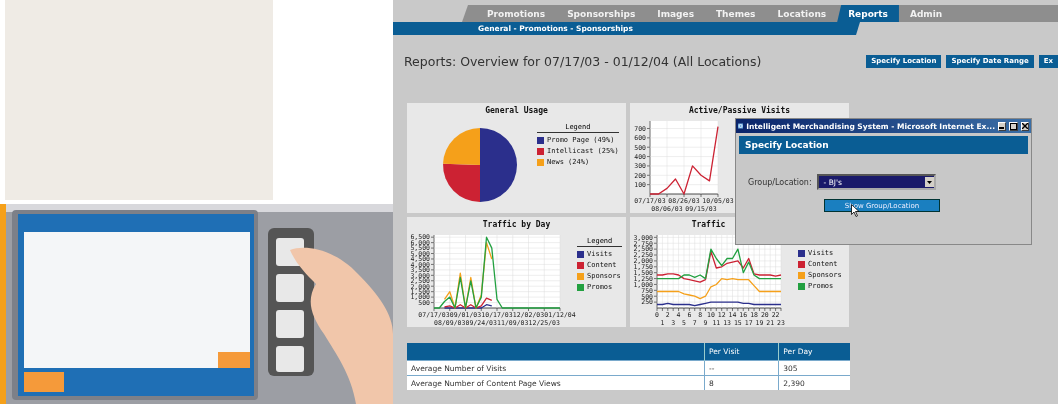 Image resolution: width=1058 pixels, height=404 pixels. Describe the element at coordinates (1002, 126) in the screenshot. I see `minimize-button` at that location.